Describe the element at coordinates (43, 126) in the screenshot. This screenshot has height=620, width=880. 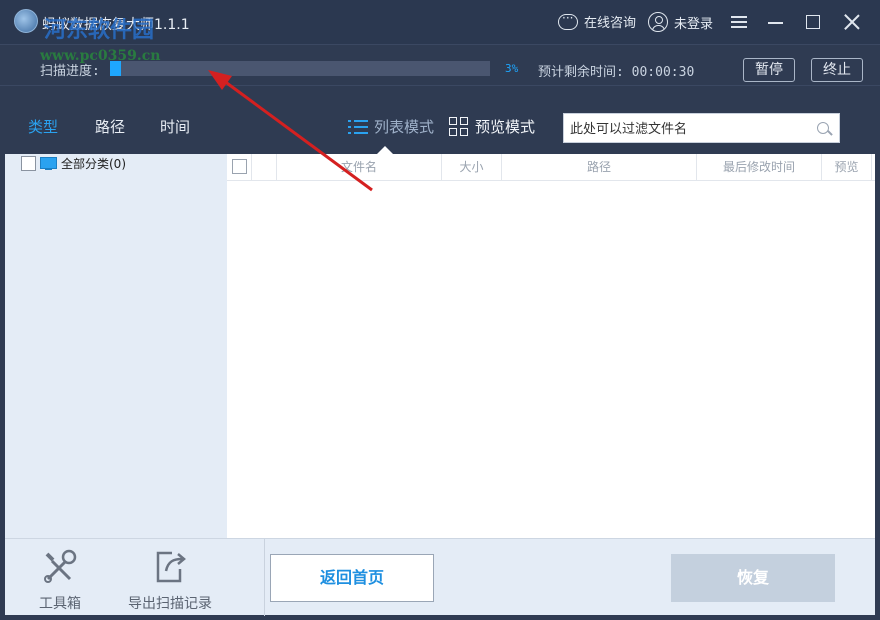
I see `tab-type: 类型` at that location.